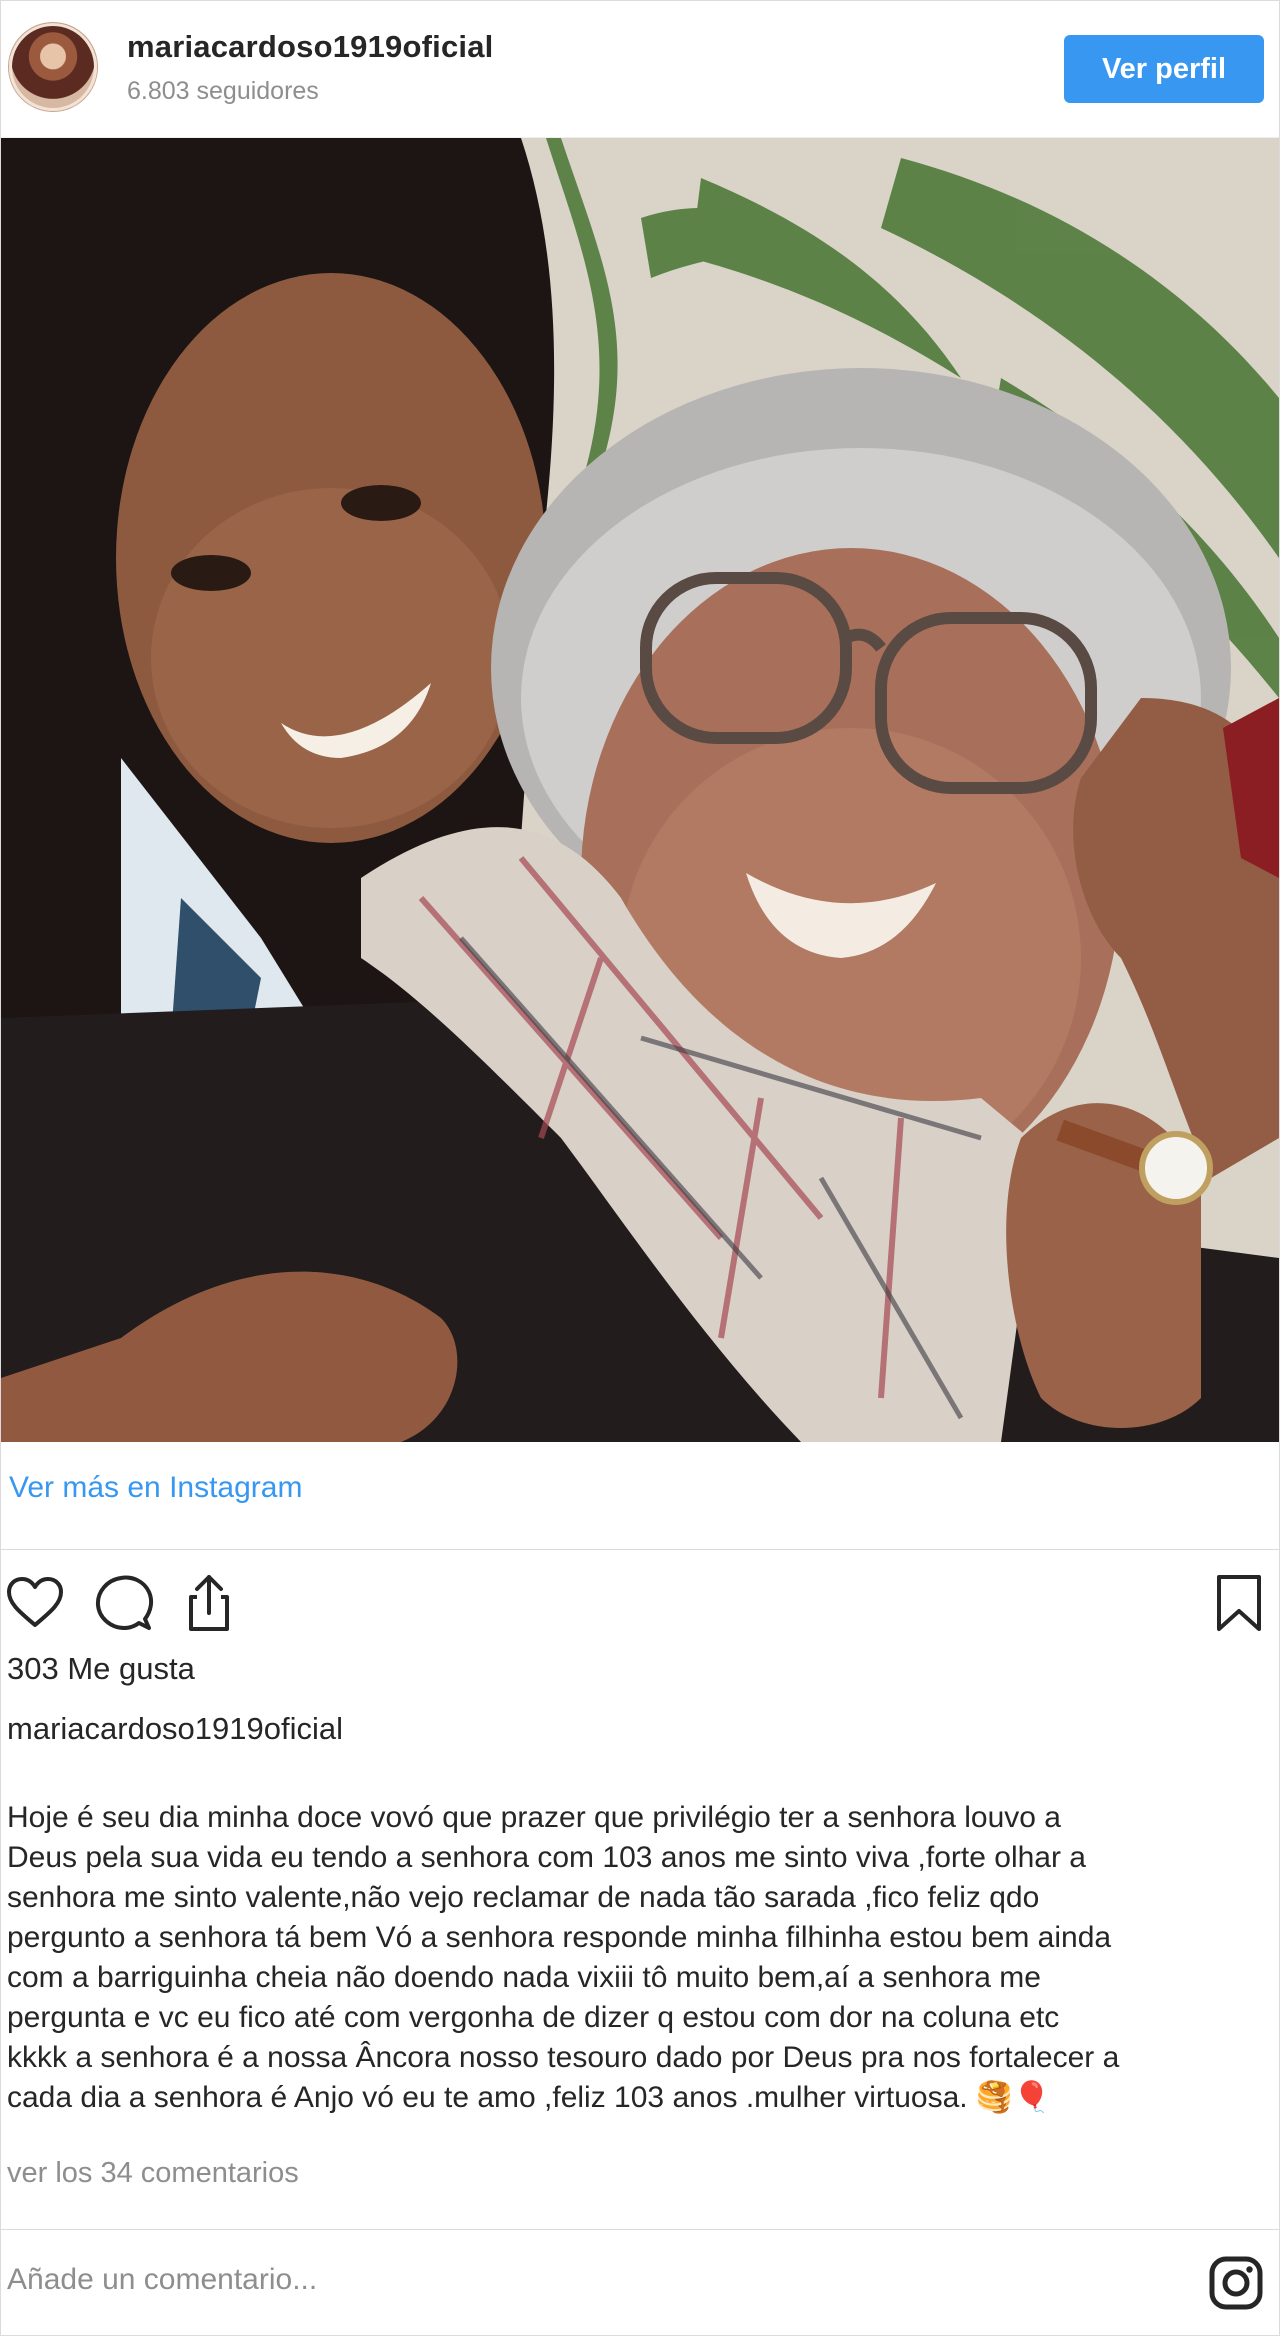 This screenshot has width=1280, height=2336. What do you see at coordinates (123, 1603) in the screenshot?
I see `comment-icon` at bounding box center [123, 1603].